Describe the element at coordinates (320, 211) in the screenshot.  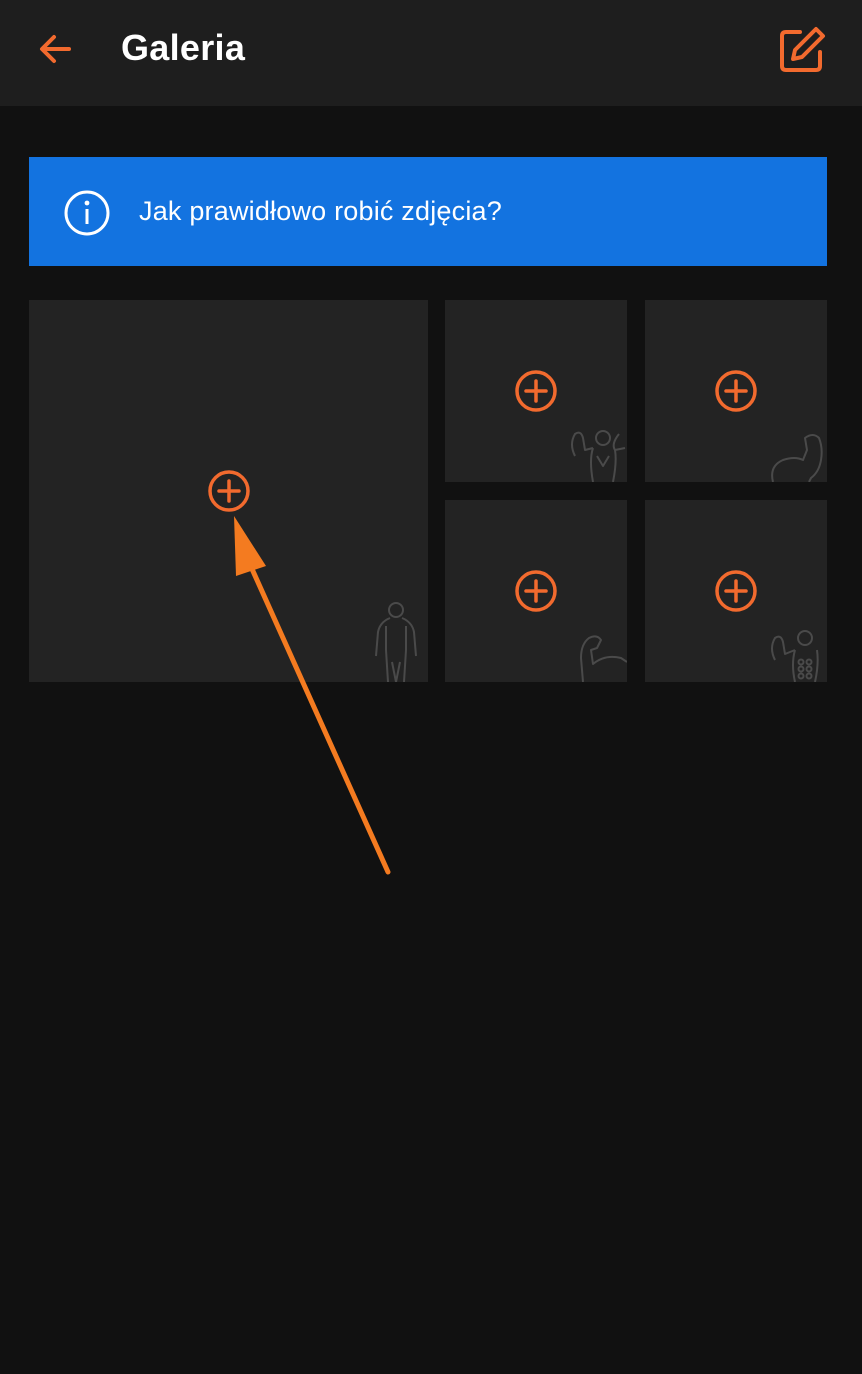
I see `banner-text: Jak prawidłowo robić zdjęcia?` at that location.